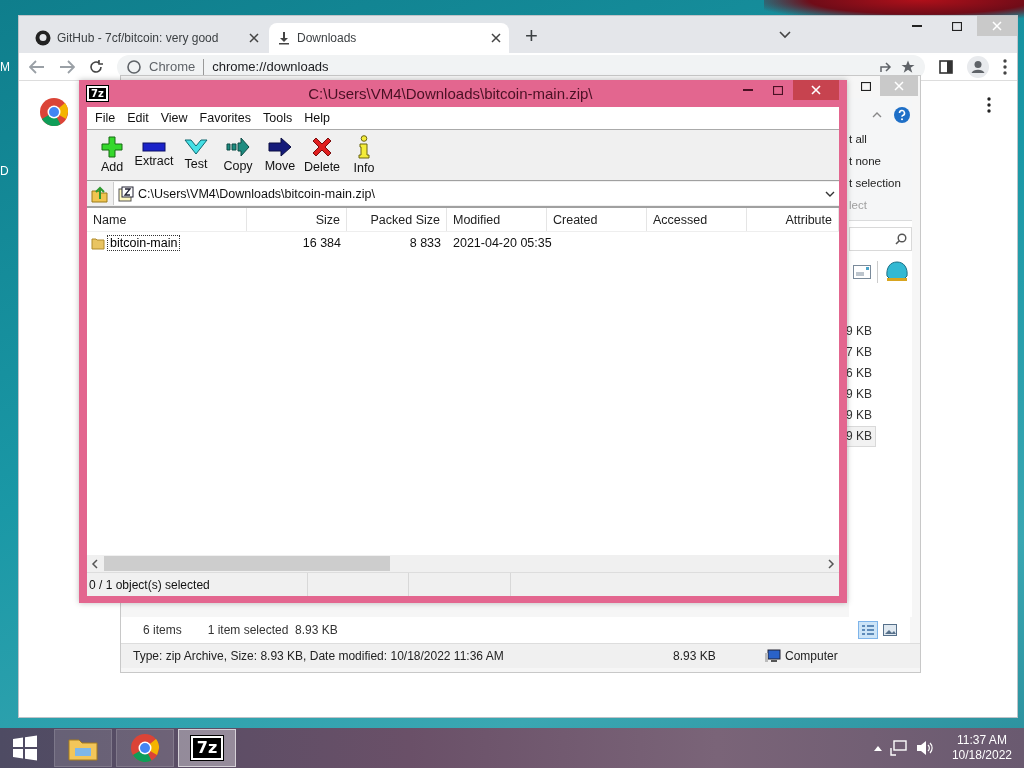 The height and width of the screenshot is (768, 1024). Describe the element at coordinates (697, 219) in the screenshot. I see `column-header: Accessed` at that location.